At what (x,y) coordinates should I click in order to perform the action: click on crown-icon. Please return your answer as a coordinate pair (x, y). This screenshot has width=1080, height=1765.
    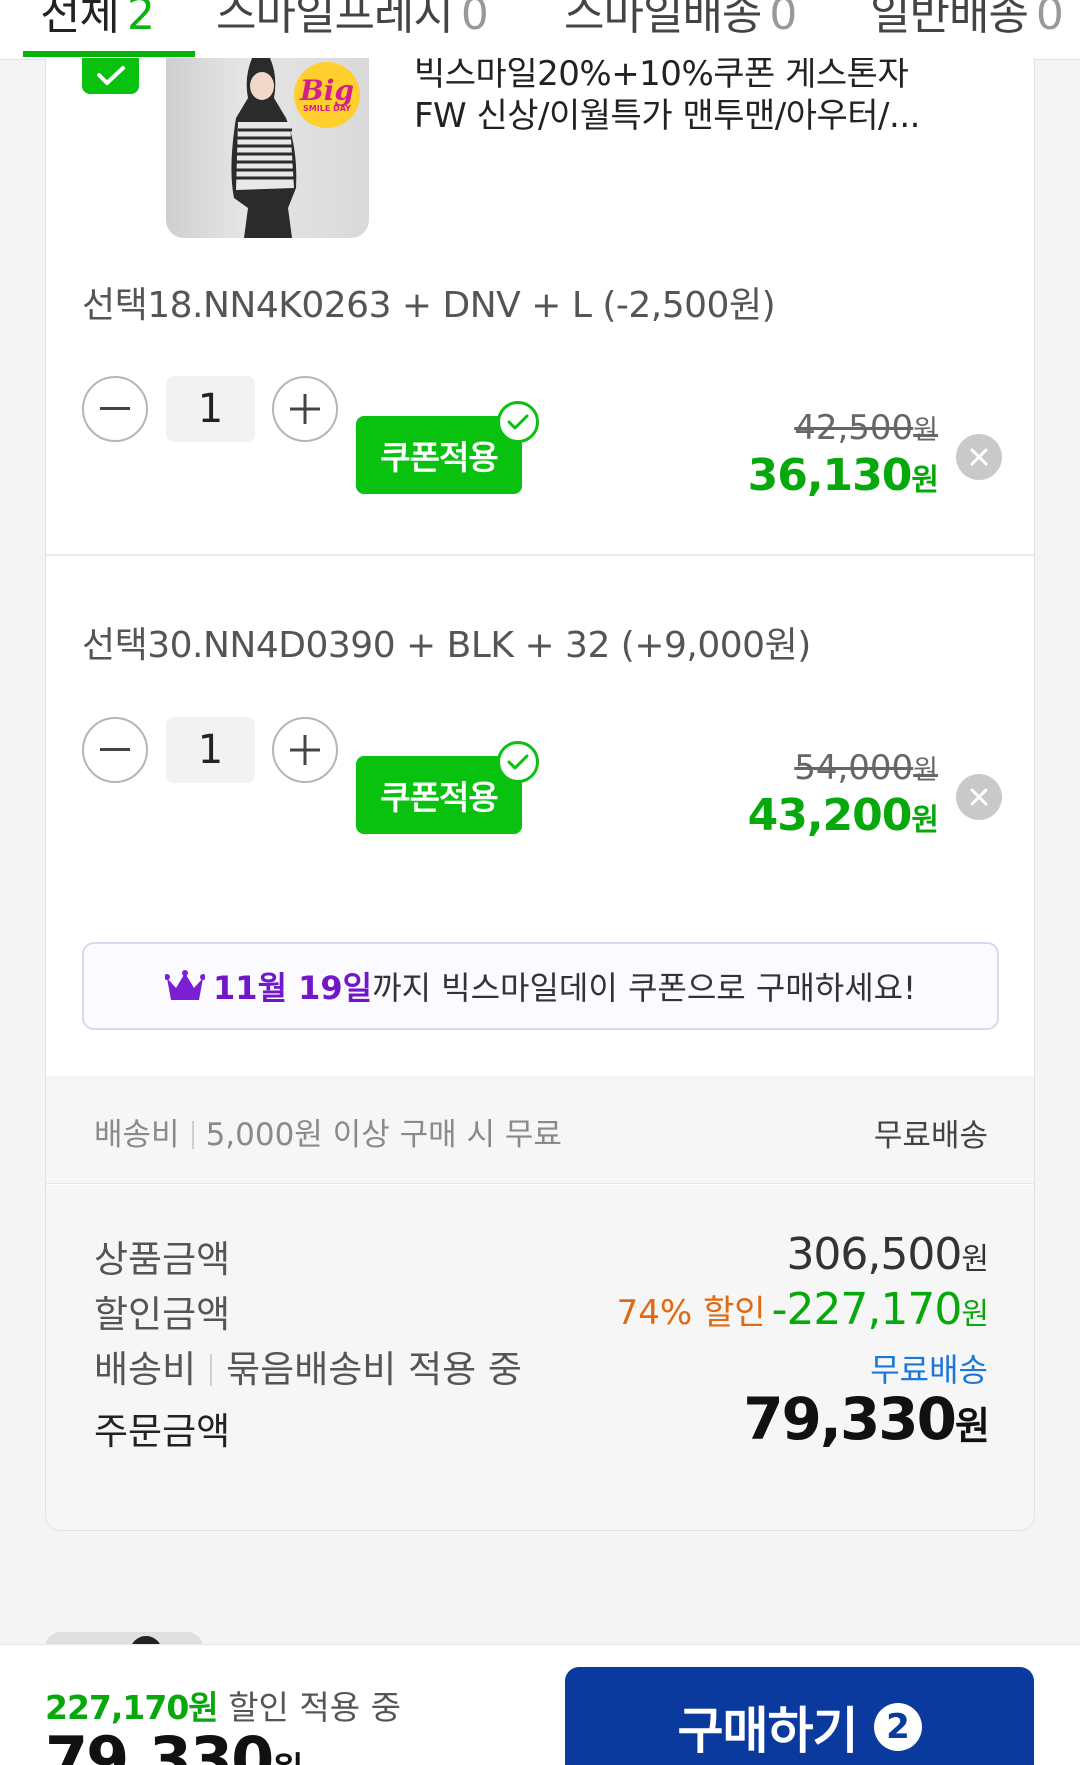
    Looking at the image, I should click on (185, 985).